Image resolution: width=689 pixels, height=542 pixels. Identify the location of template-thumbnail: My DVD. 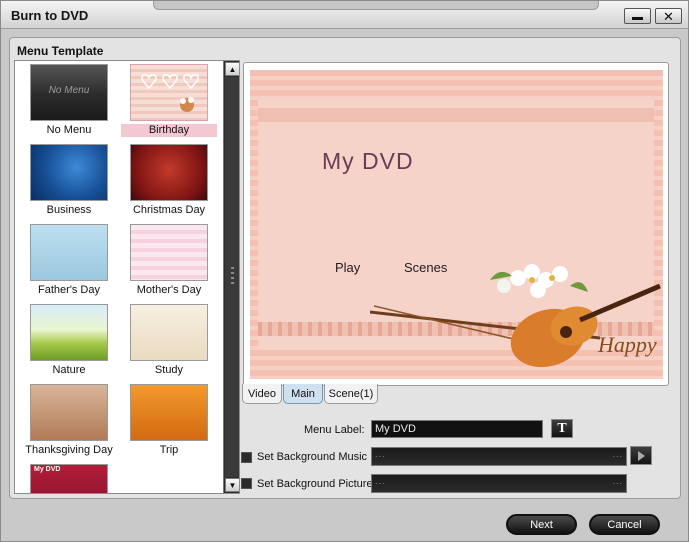
(69, 478).